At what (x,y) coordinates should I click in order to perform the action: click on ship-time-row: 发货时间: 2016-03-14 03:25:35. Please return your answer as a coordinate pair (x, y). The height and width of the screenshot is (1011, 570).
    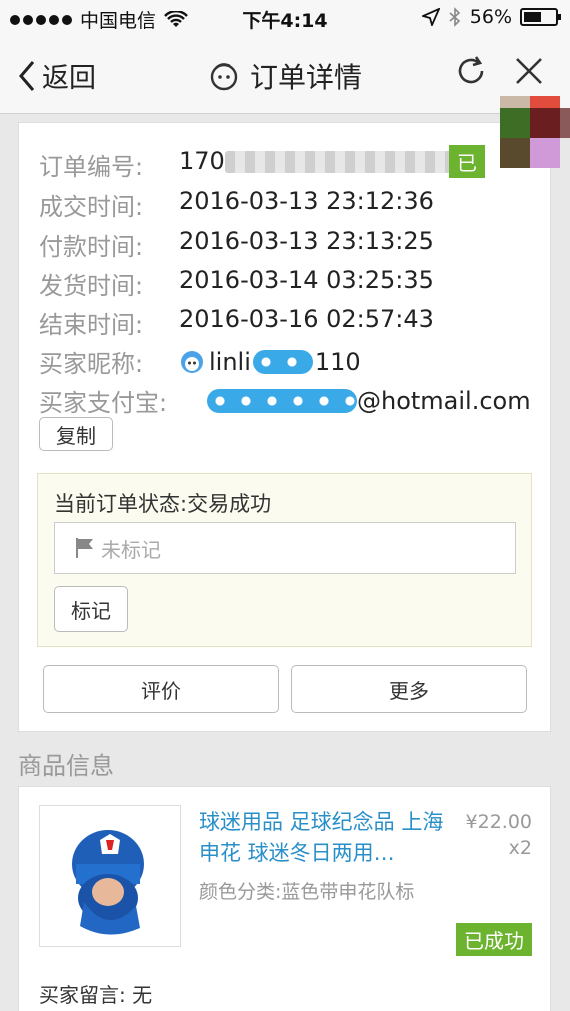
    Looking at the image, I should click on (236, 283).